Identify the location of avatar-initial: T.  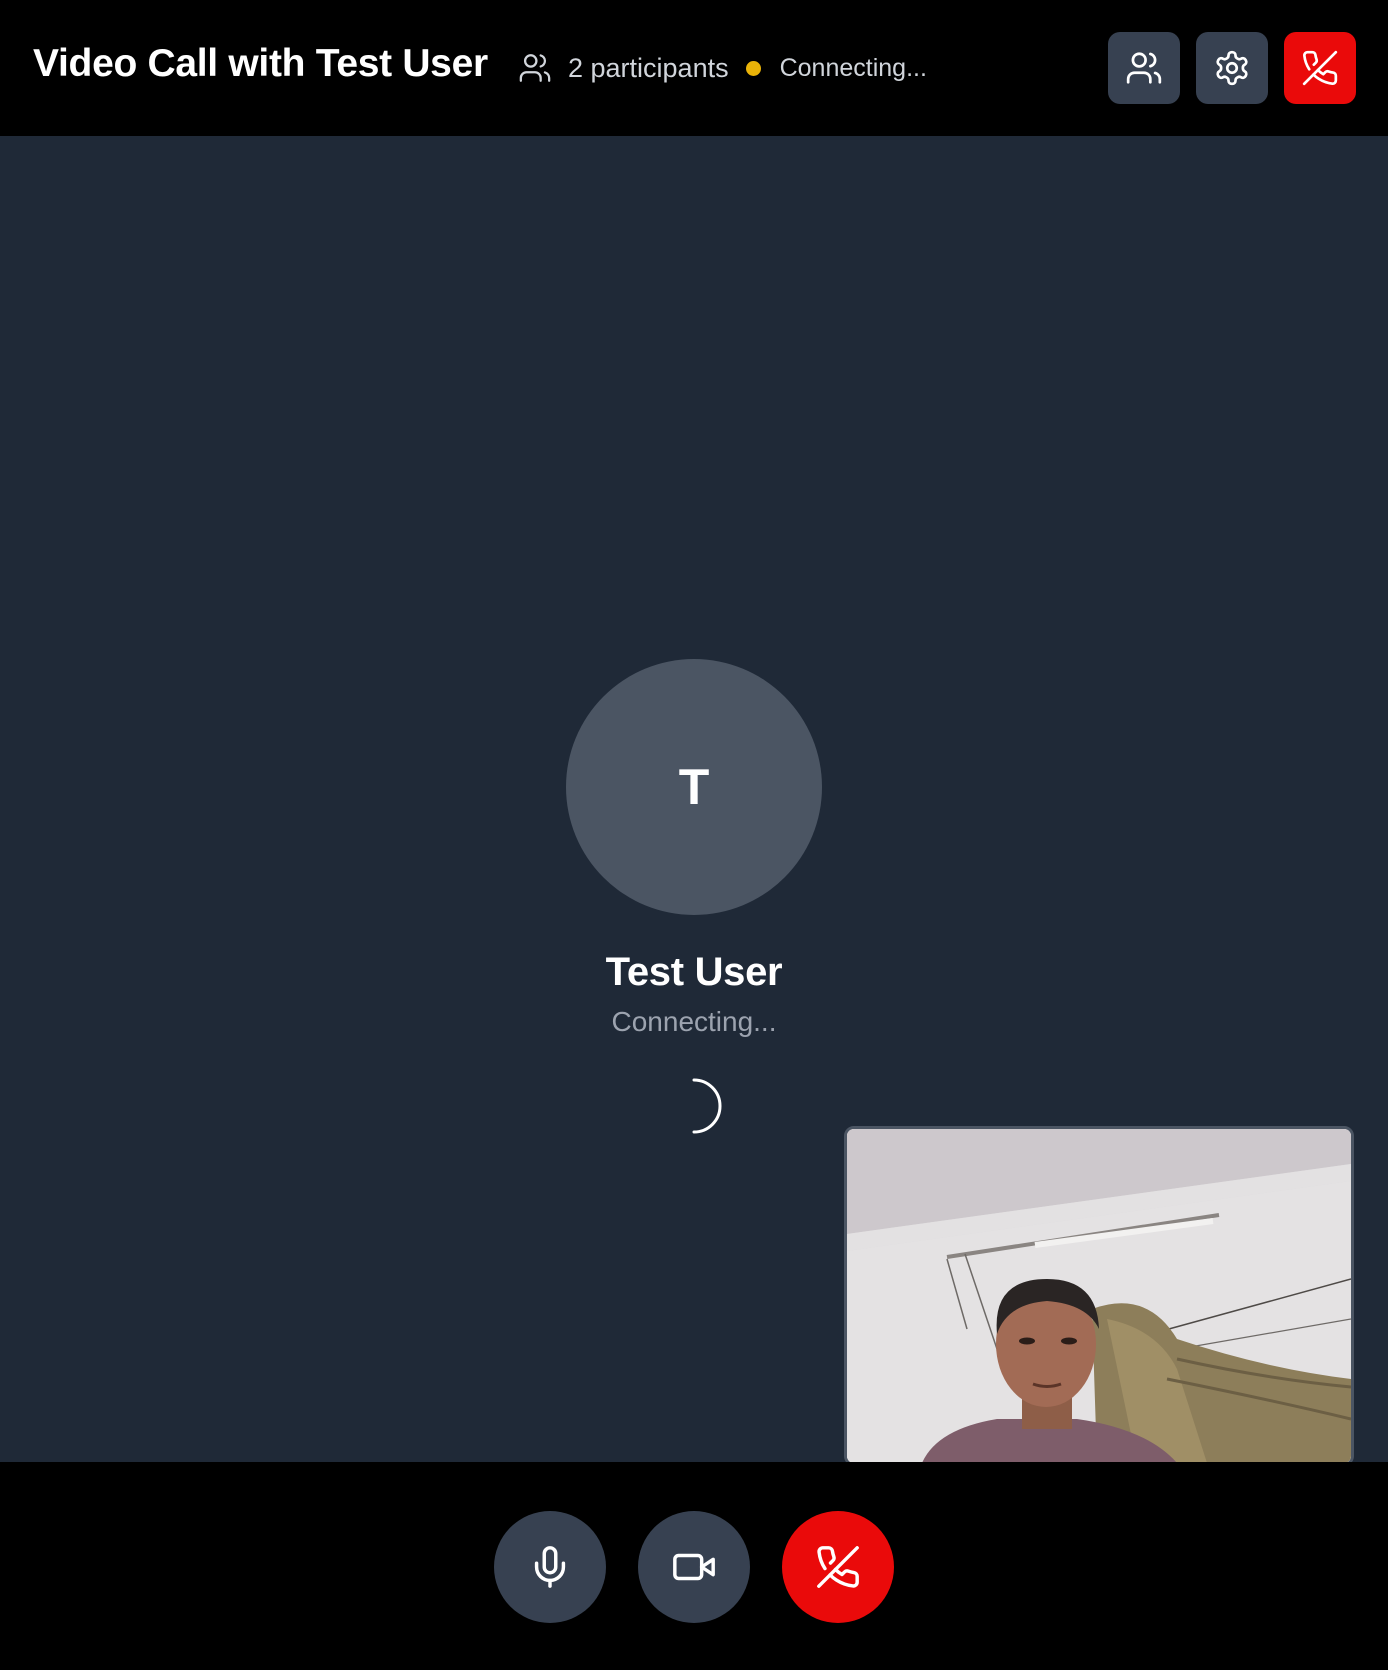
(694, 787).